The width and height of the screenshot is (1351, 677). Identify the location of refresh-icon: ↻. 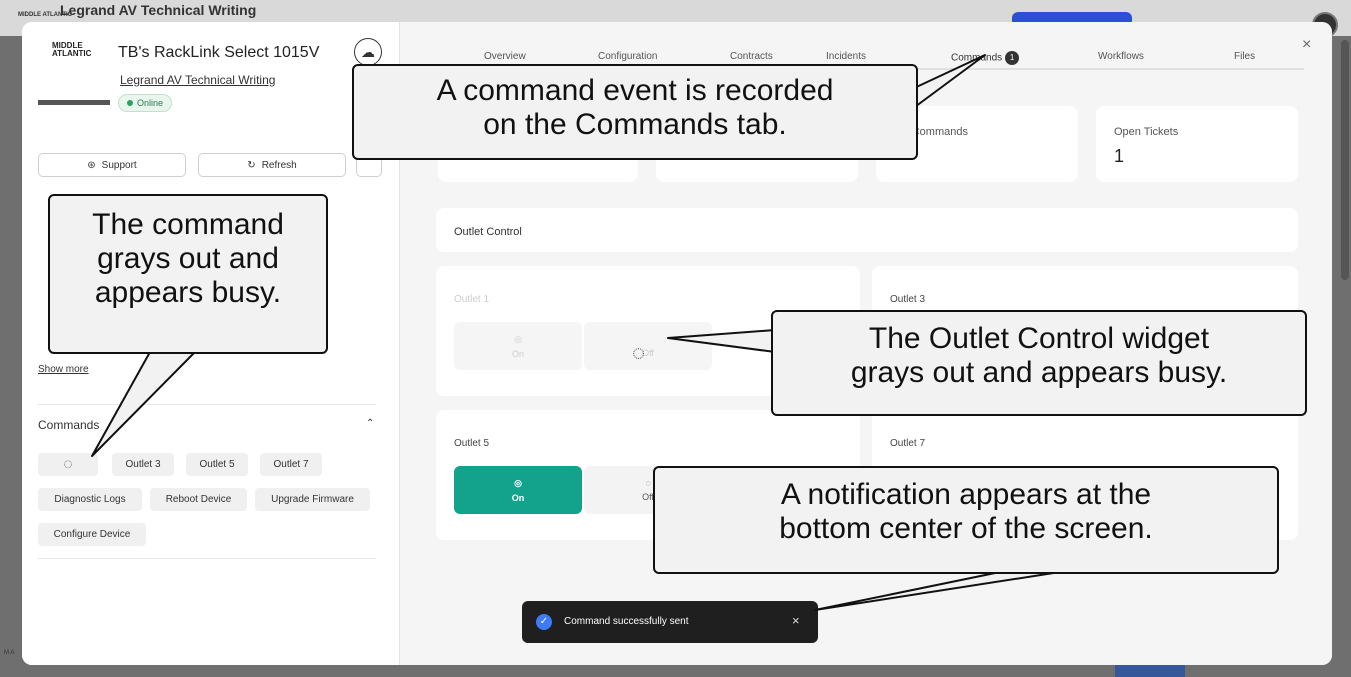
(251, 165).